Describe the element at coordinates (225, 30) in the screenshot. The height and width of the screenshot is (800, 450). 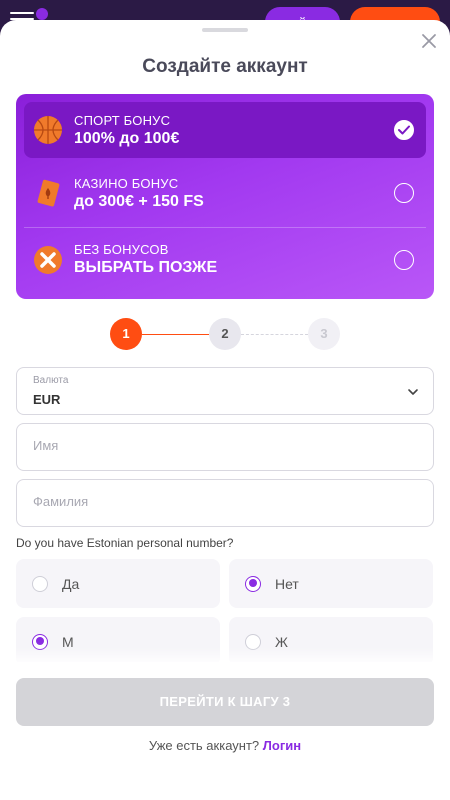
I see `drag-handle` at that location.